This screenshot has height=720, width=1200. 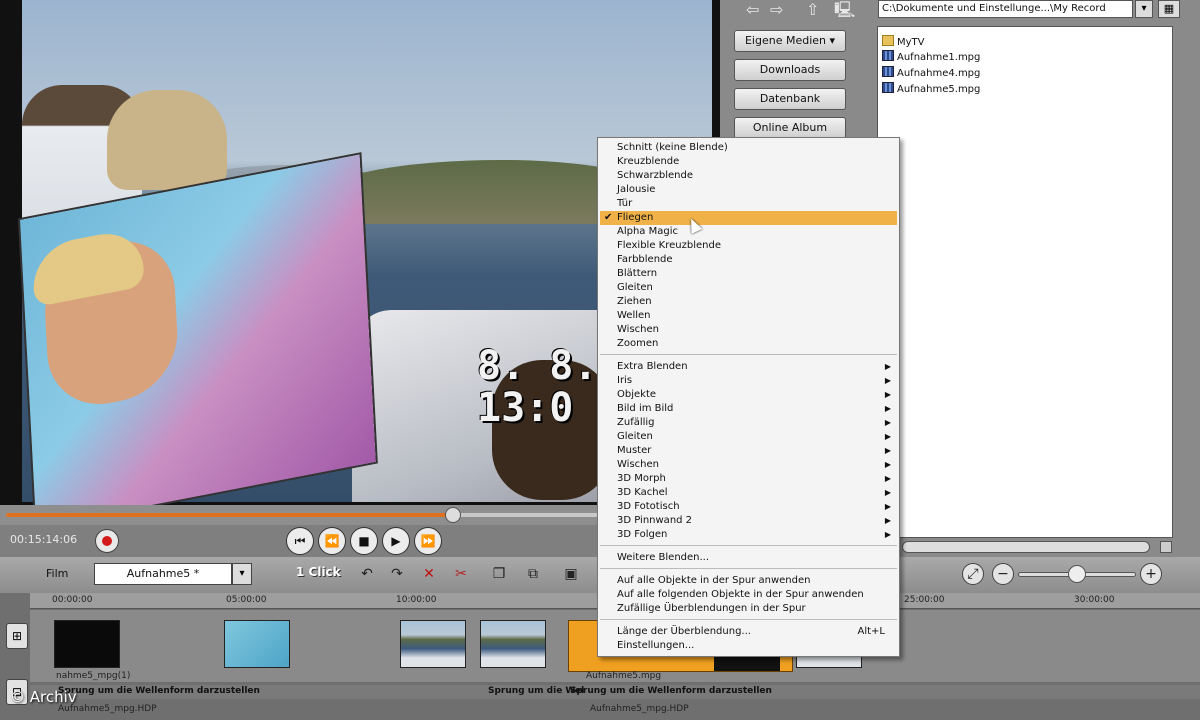 I want to click on menu-item: Zufällig ▶, so click(x=748, y=423).